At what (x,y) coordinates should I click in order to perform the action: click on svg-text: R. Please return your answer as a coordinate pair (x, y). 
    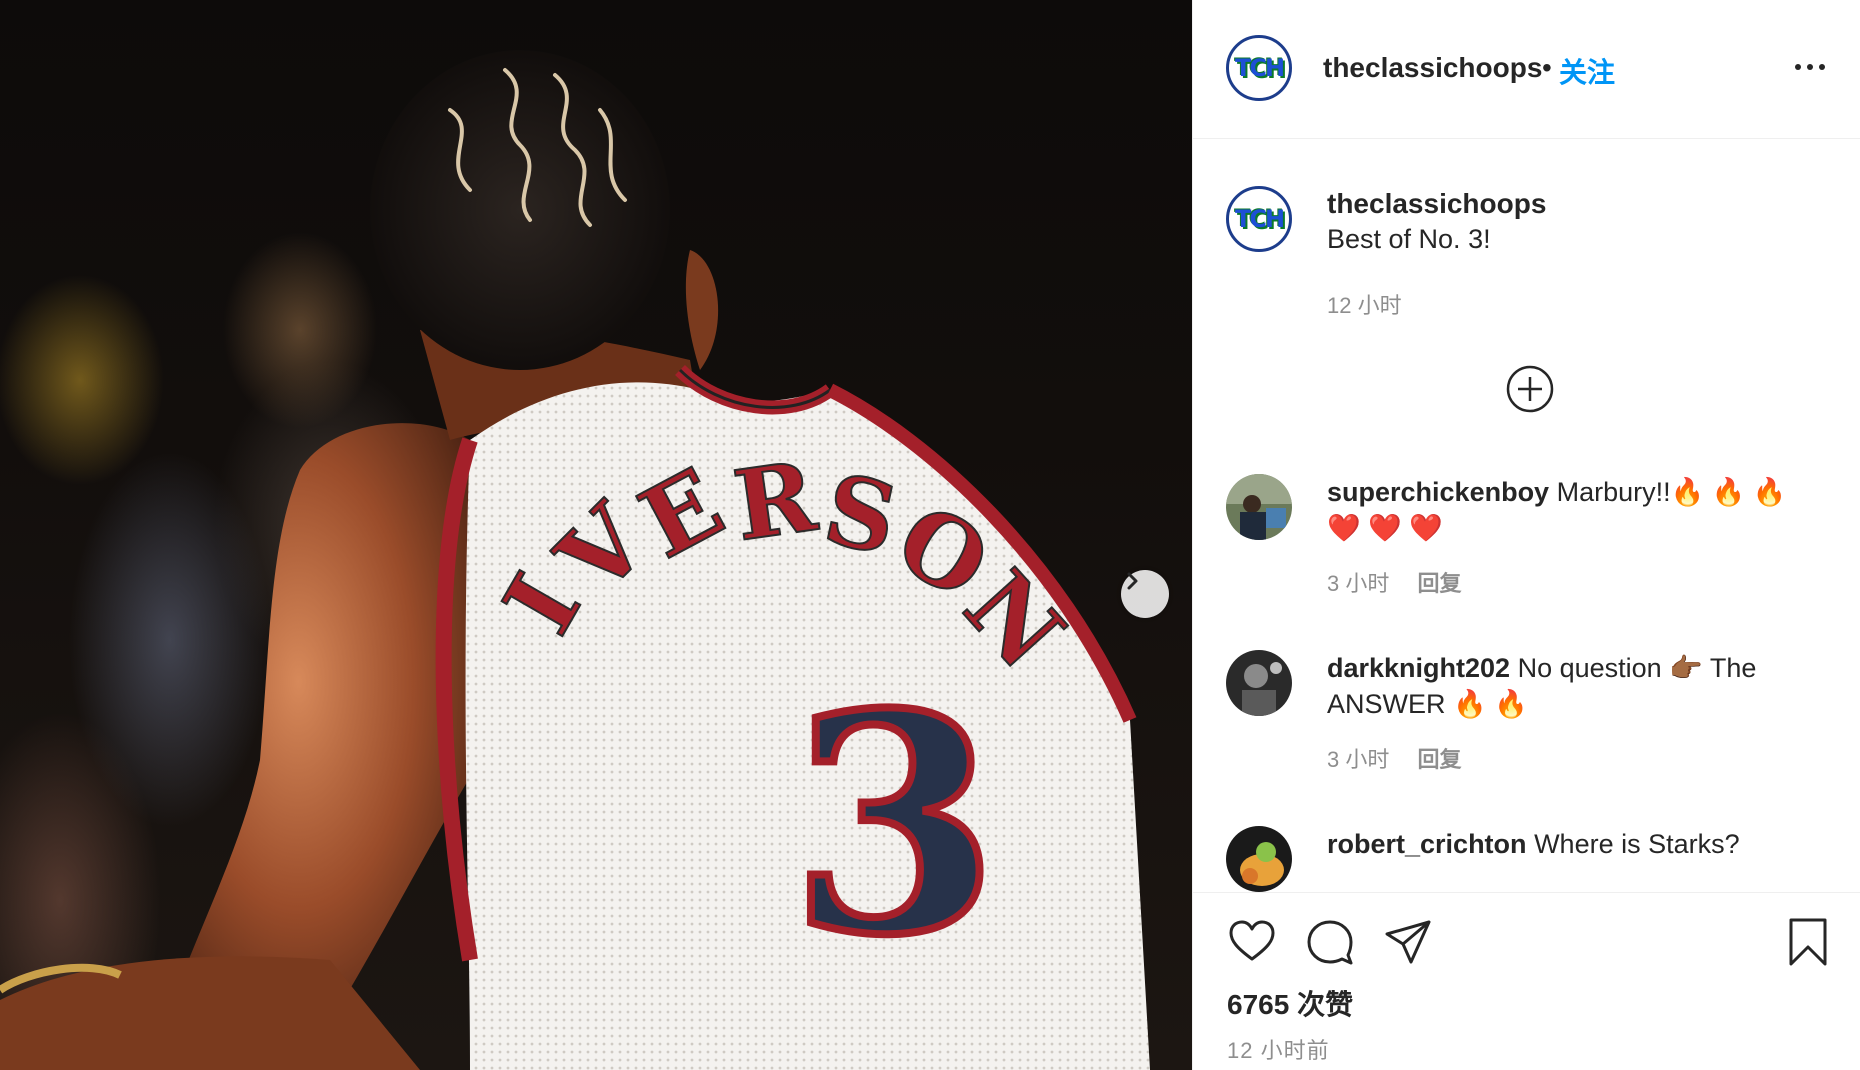
    Looking at the image, I should click on (775, 501).